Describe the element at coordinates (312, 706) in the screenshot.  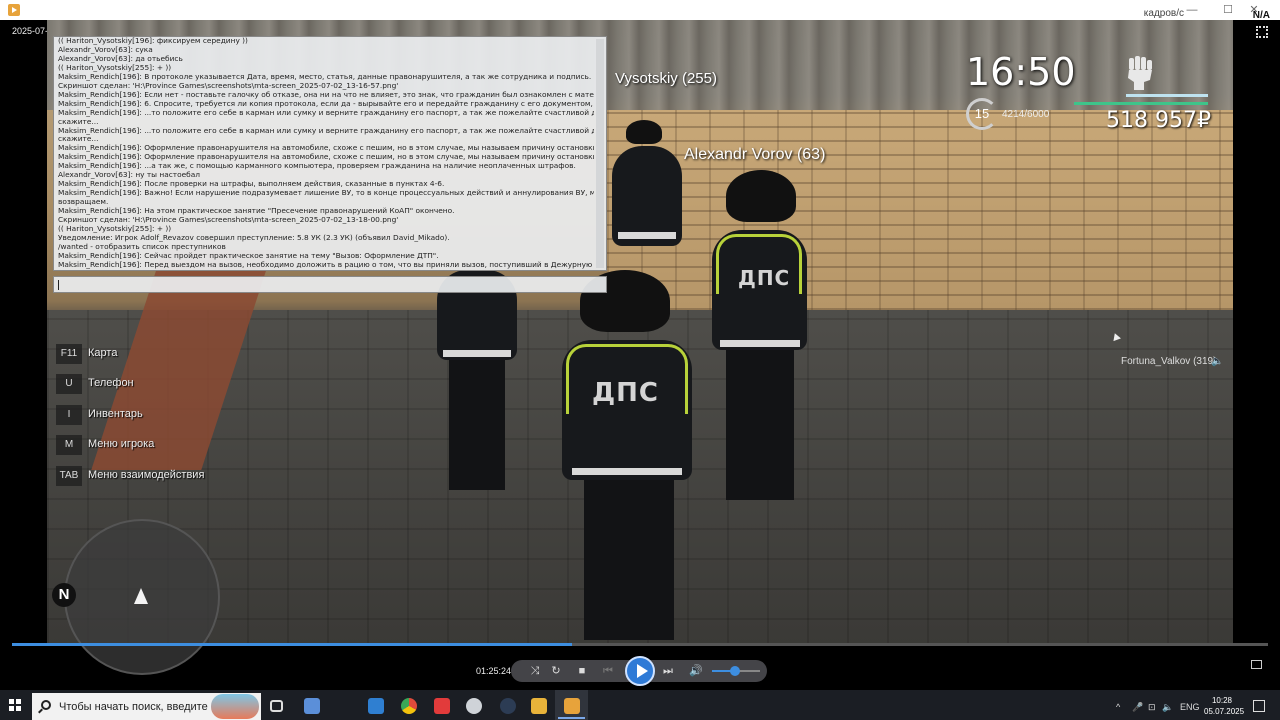
I see `unity-icon` at that location.